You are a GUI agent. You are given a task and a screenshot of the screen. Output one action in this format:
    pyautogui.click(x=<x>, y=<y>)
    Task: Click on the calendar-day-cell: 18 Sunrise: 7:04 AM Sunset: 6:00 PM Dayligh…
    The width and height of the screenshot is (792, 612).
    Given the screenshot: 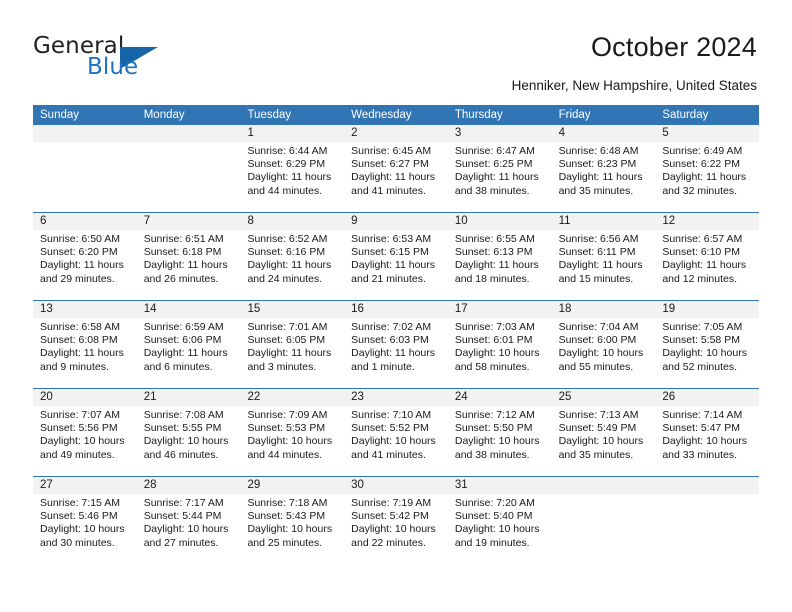 What is the action you would take?
    pyautogui.click(x=603, y=344)
    